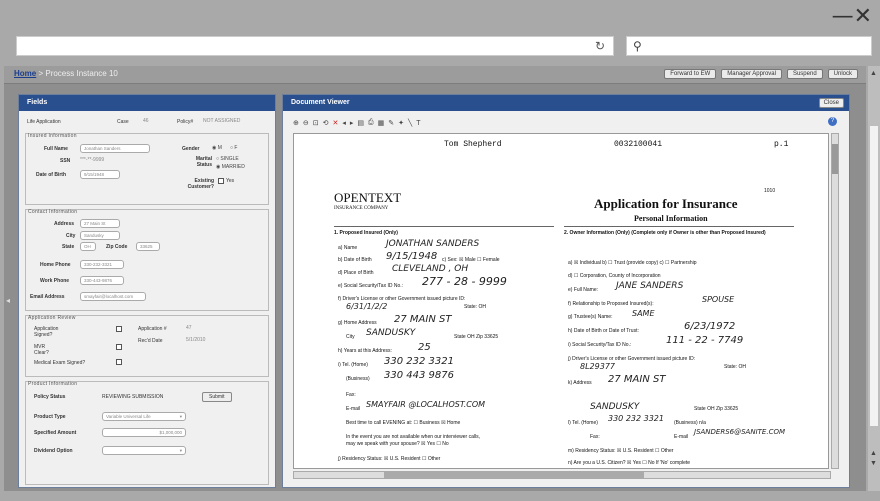  Describe the element at coordinates (430, 269) in the screenshot. I see `place-of-birth-handwriting: CLEVELAND , OH` at that location.